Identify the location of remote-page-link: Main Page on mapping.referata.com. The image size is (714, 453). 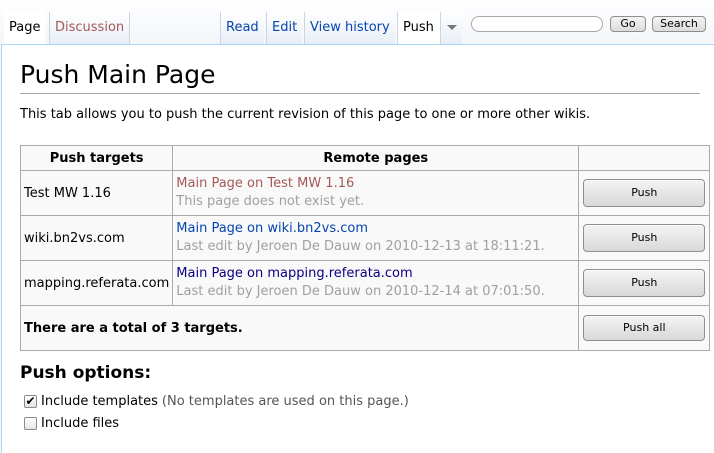
(375, 274).